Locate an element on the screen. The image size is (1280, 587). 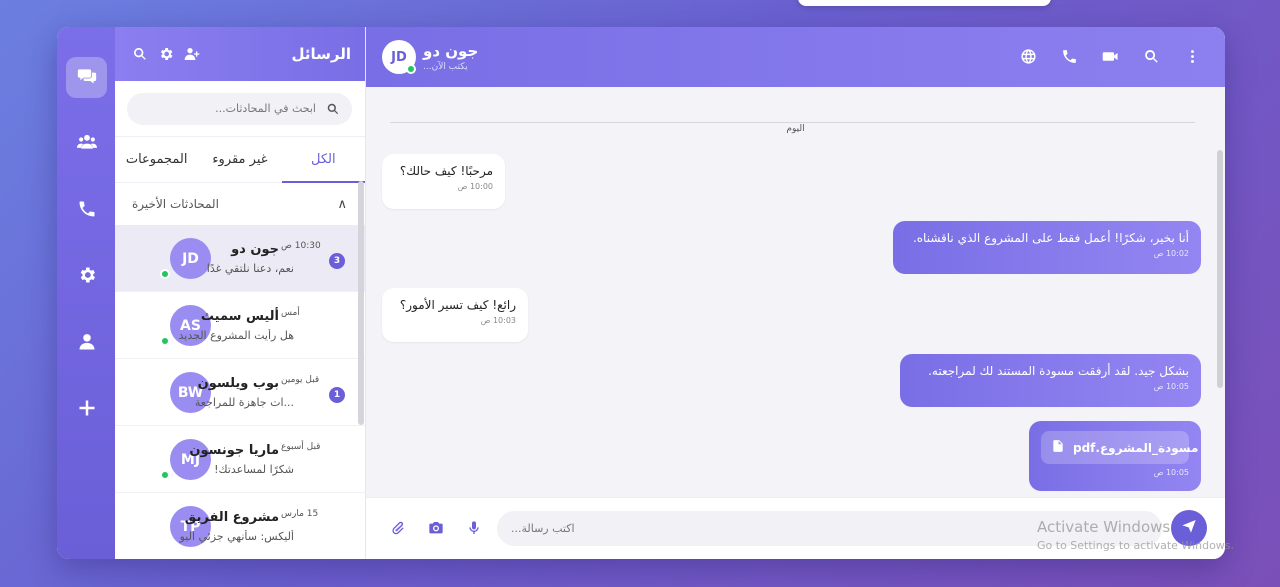
nav-settings-button is located at coordinates (86, 276).